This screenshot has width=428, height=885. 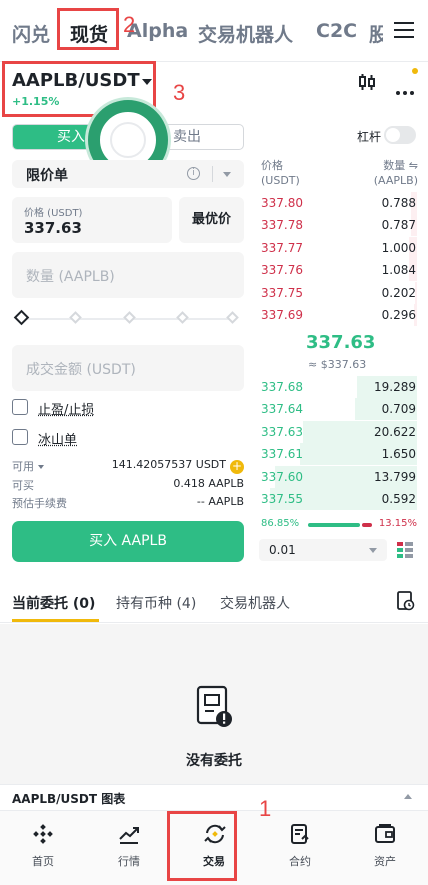 I want to click on bid-qty: 1.650, so click(x=399, y=454).